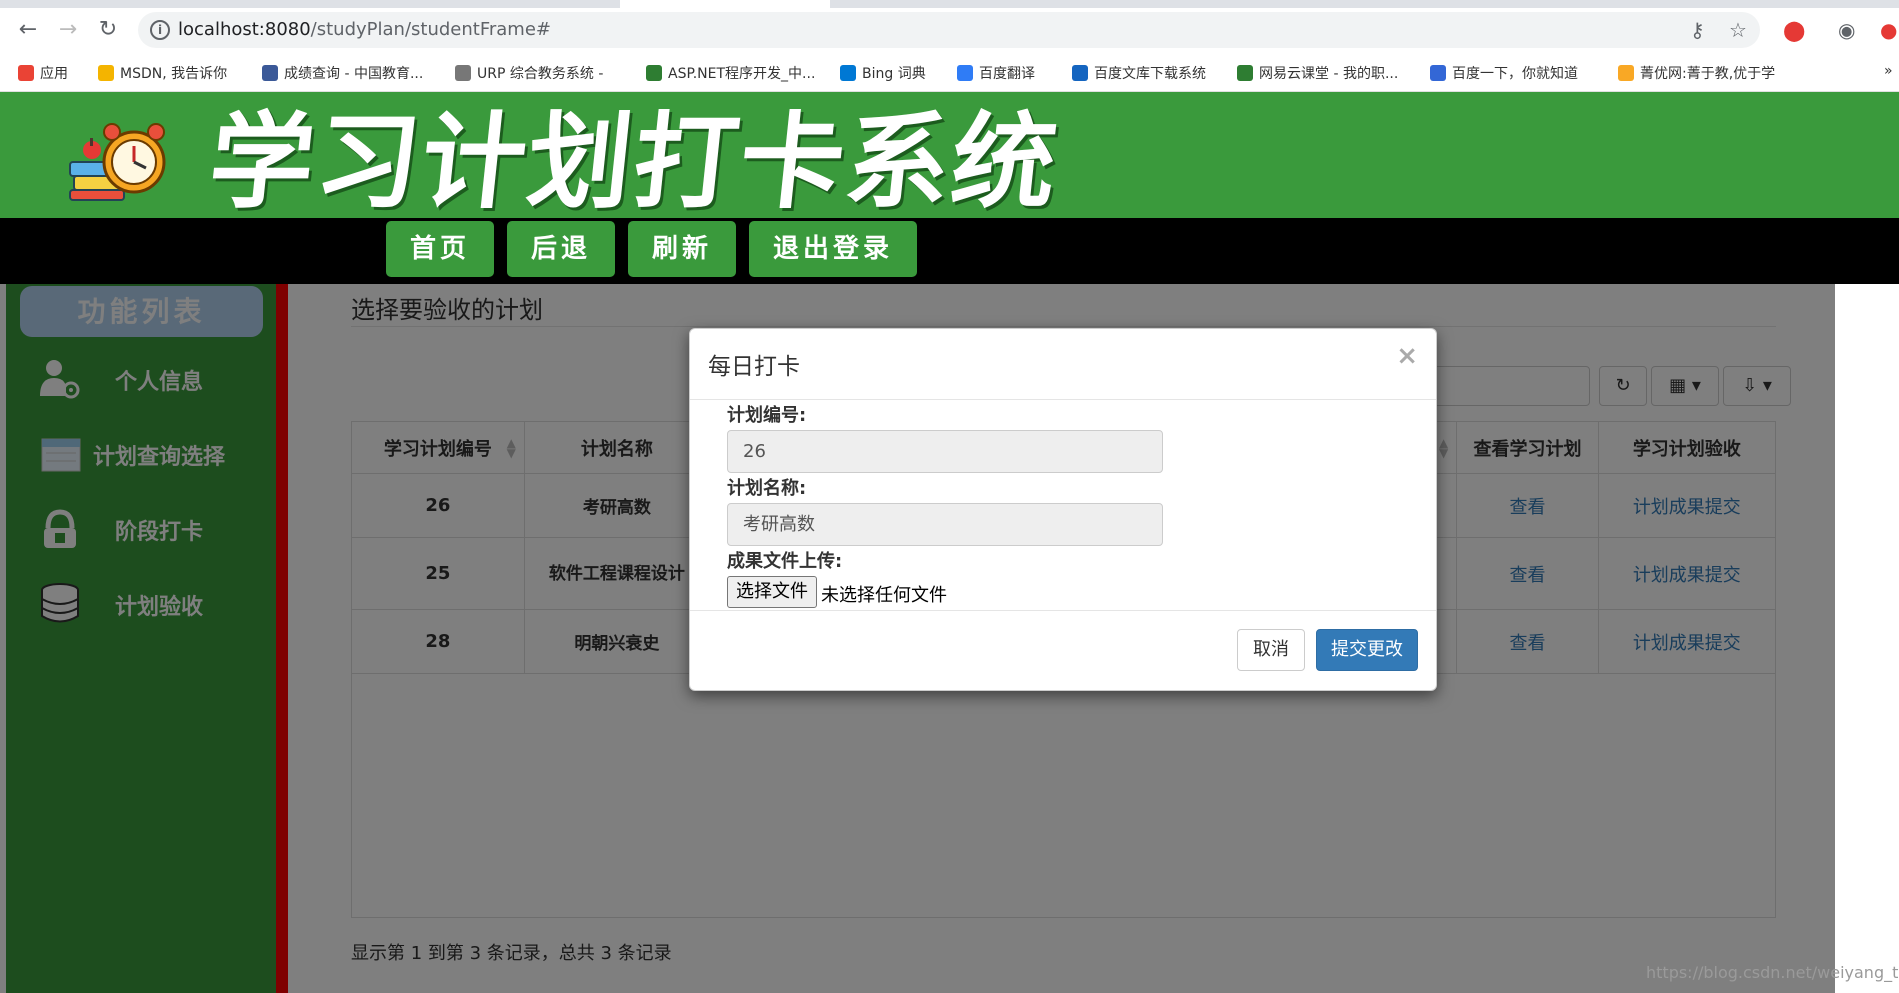  What do you see at coordinates (1271, 650) in the screenshot?
I see `cancel-button: 取消` at bounding box center [1271, 650].